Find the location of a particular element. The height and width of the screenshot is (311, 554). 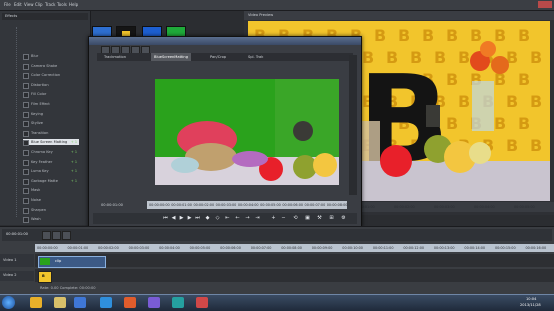

play-icon: ▶ is located at coordinates (181, 218).